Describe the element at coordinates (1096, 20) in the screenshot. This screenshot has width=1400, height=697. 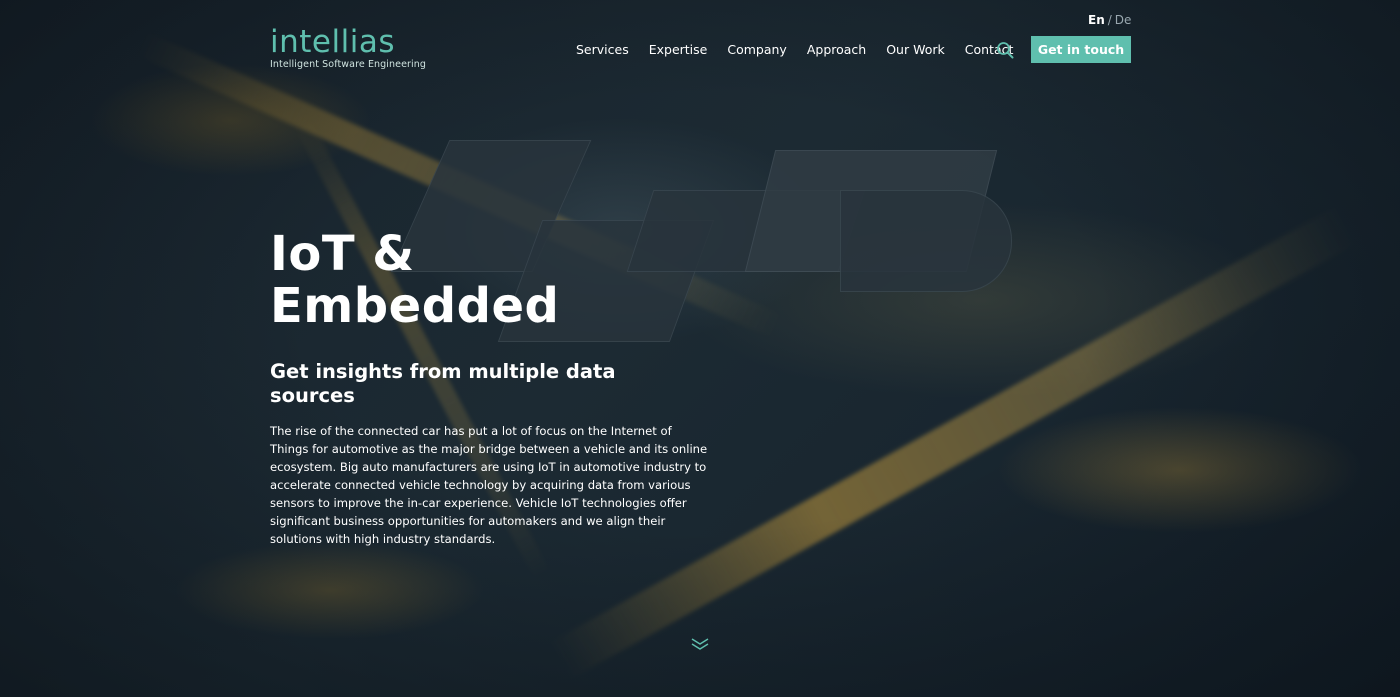
I see `lang-en: En` at that location.